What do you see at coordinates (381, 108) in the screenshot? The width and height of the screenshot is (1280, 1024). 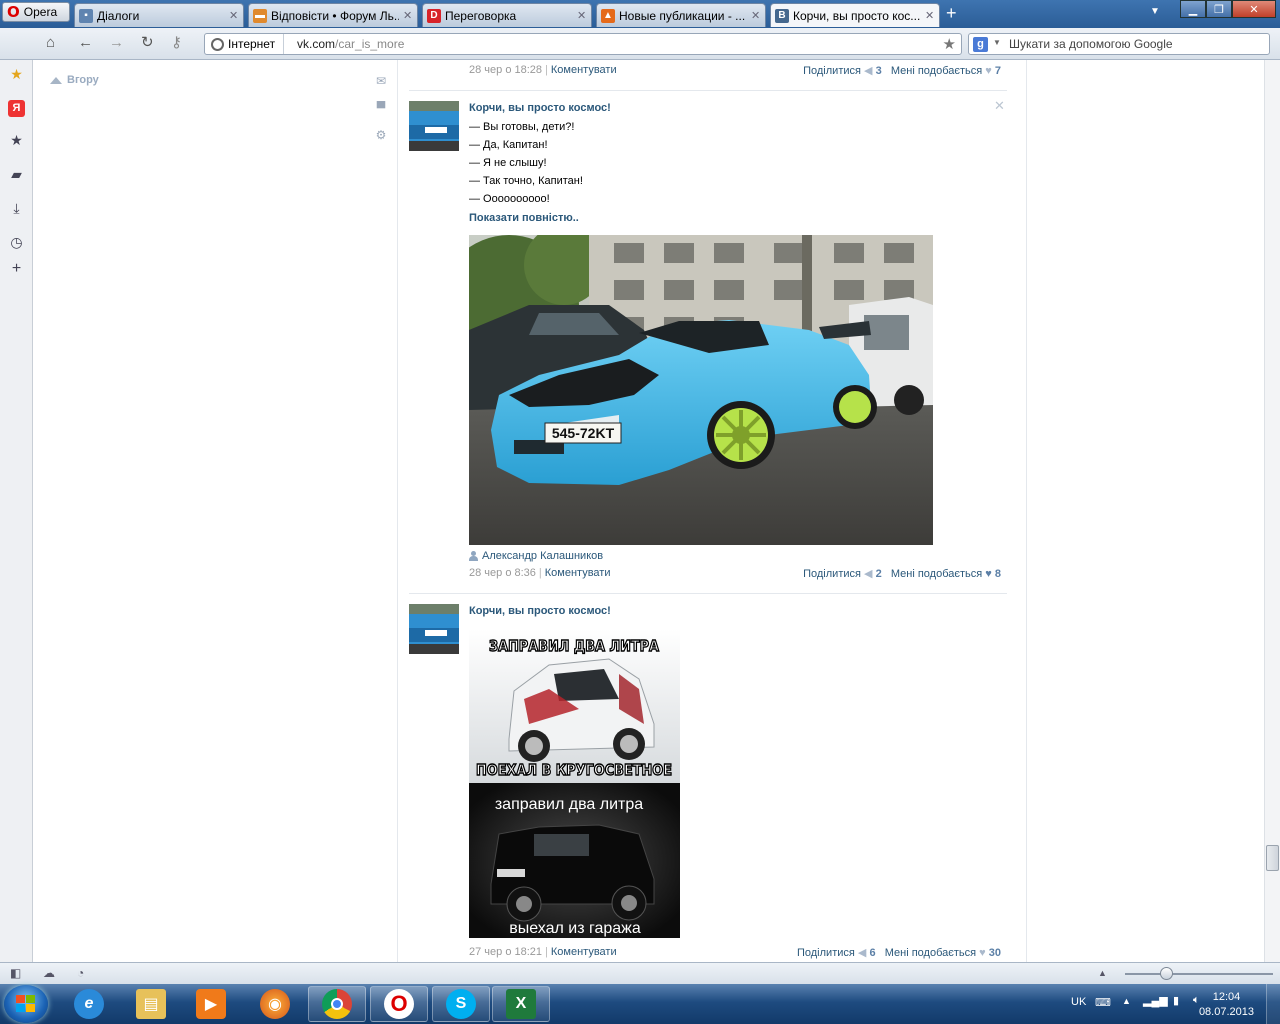 I see `comment-icon: ▀` at bounding box center [381, 108].